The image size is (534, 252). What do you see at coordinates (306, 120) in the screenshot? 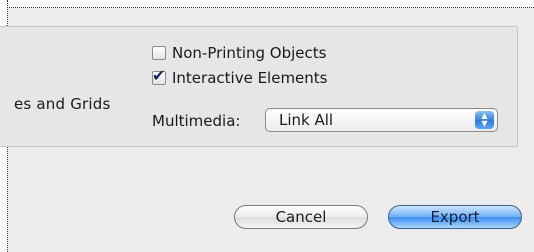
I see `multimedia-popup-value: Link All` at bounding box center [306, 120].